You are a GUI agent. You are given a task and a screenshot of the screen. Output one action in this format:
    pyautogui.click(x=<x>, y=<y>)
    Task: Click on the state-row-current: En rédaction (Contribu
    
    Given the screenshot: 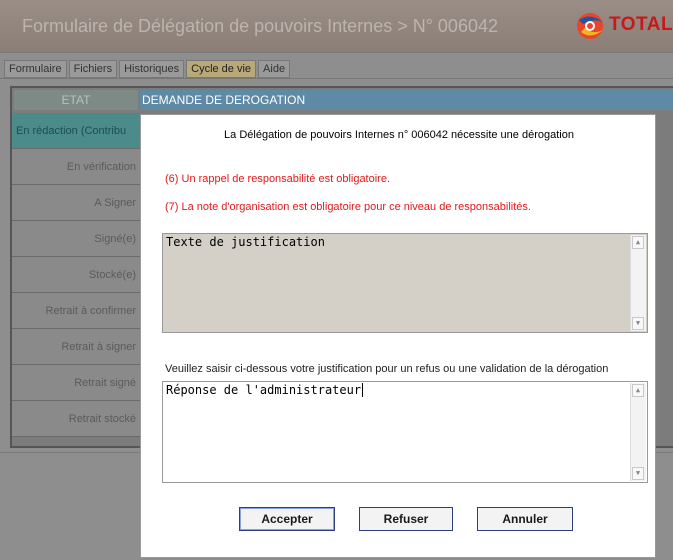 What is the action you would take?
    pyautogui.click(x=76, y=131)
    